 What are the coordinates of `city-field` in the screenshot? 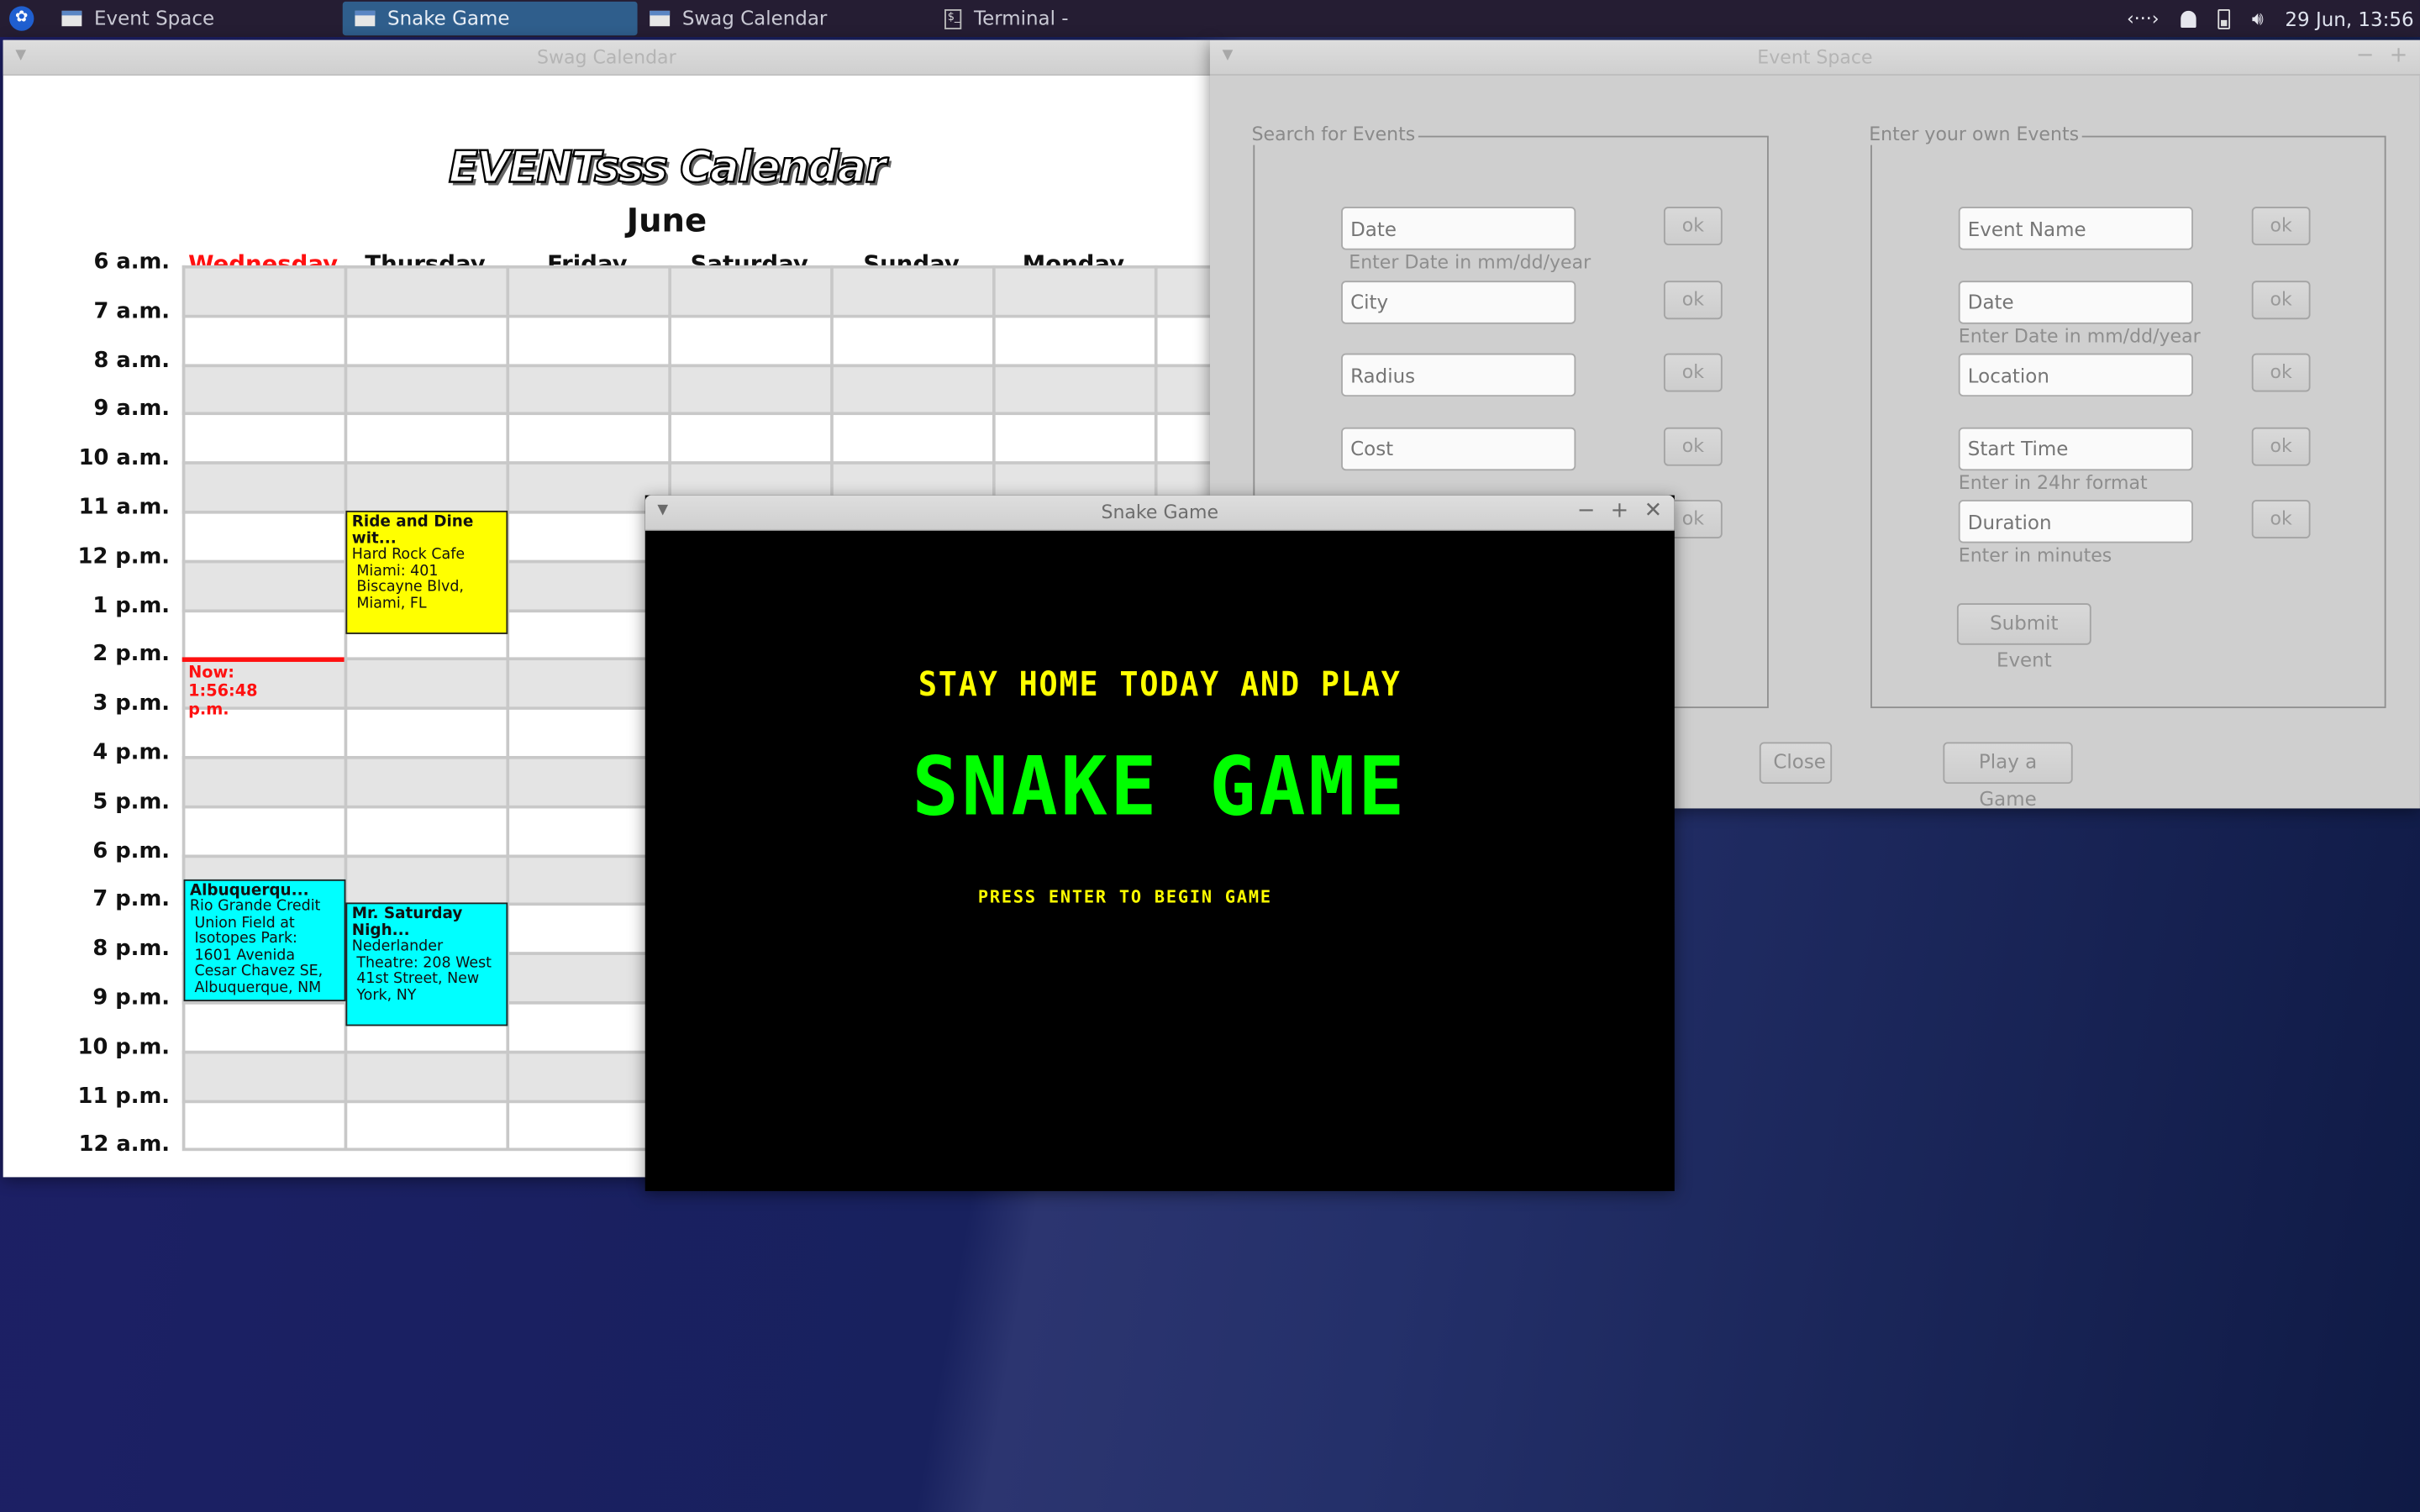 It's located at (1458, 301).